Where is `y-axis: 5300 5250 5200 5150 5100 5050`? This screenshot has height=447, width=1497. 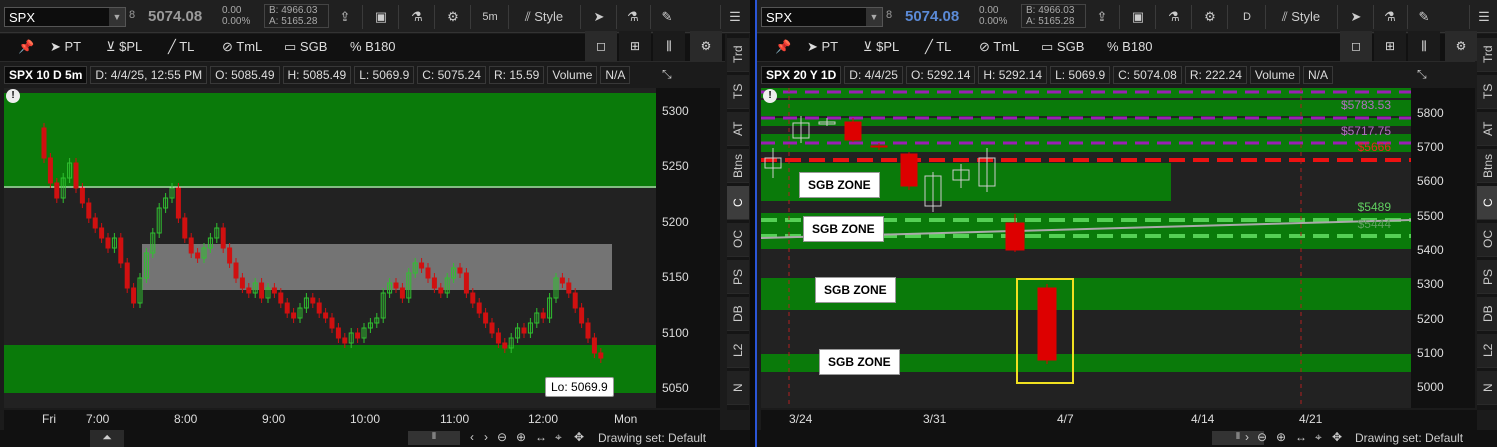 y-axis: 5300 5250 5200 5150 5100 5050 is located at coordinates (688, 248).